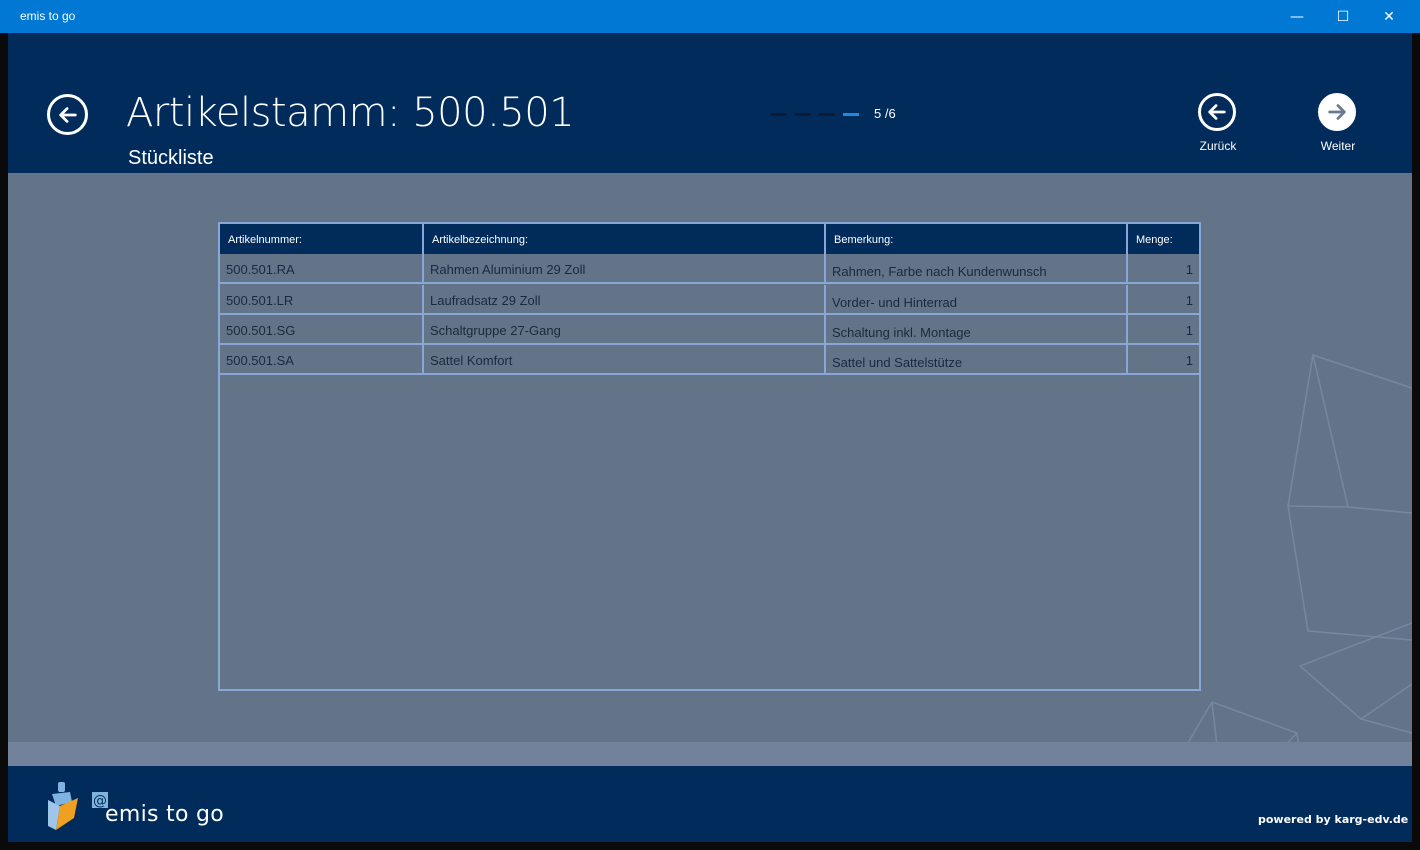 Image resolution: width=1420 pixels, height=850 pixels. I want to click on column-header-menge: Menge:, so click(1163, 239).